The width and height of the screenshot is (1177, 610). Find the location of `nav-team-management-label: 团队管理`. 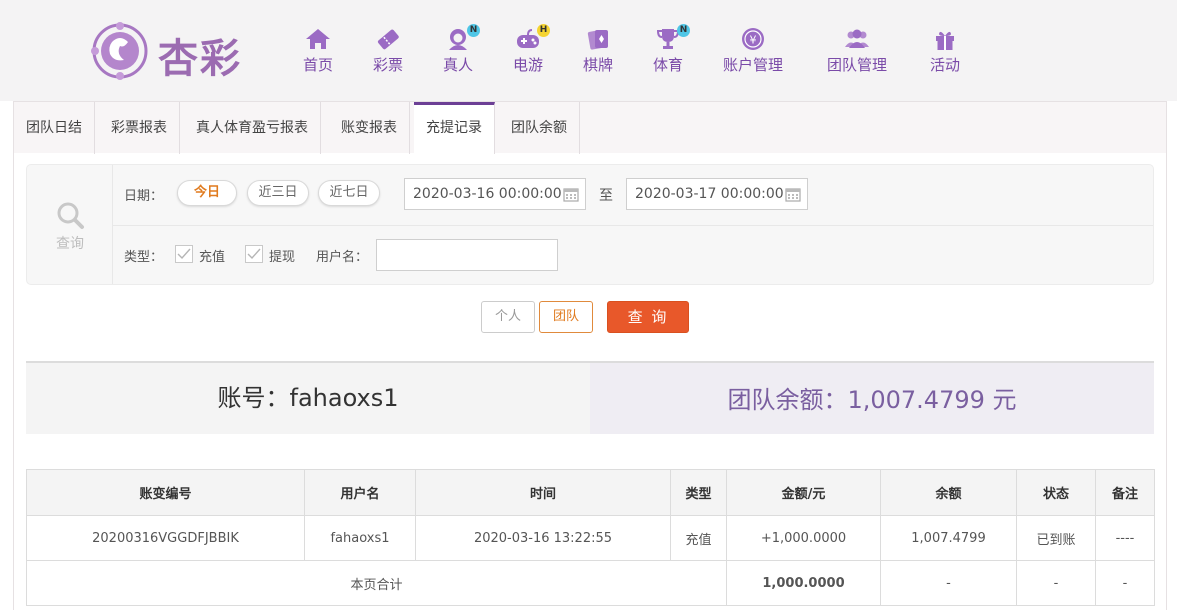

nav-team-management-label: 团队管理 is located at coordinates (857, 65).